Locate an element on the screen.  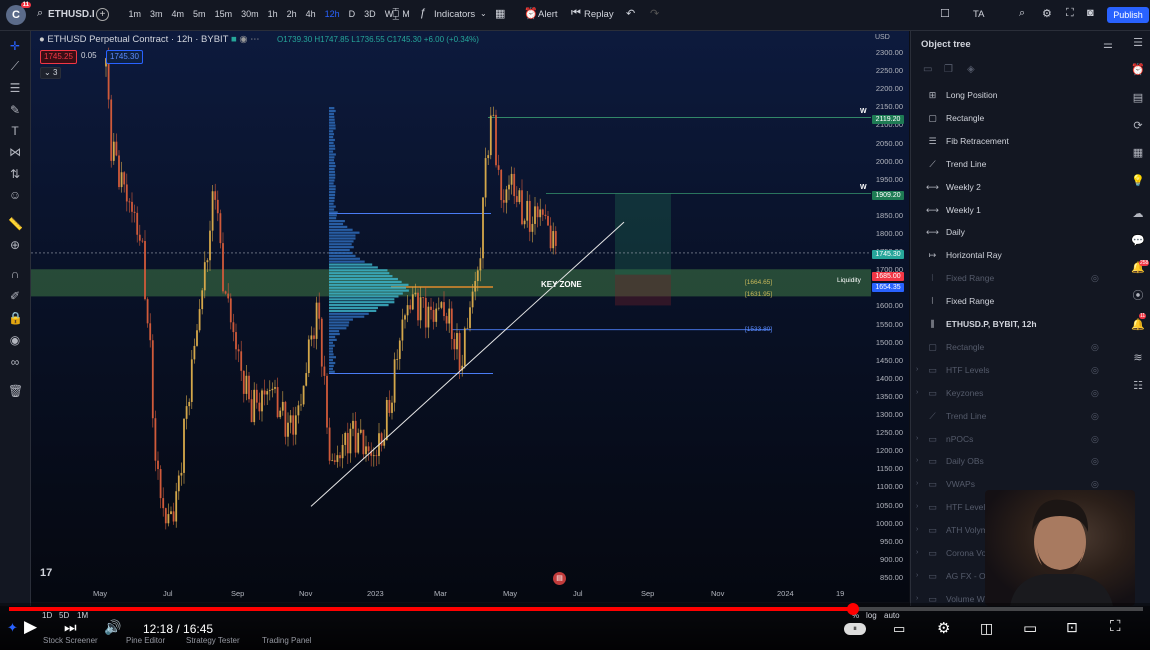
layout-single-icon: ☐ is located at coordinates (945, 13).